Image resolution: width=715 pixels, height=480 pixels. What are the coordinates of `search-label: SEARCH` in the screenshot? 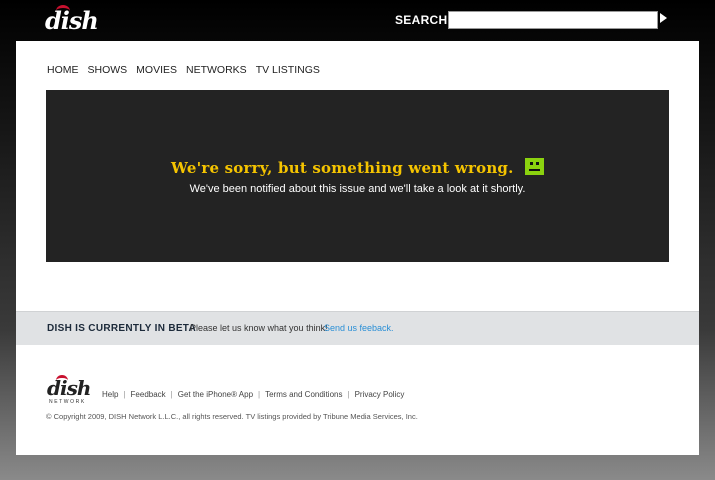 It's located at (421, 20).